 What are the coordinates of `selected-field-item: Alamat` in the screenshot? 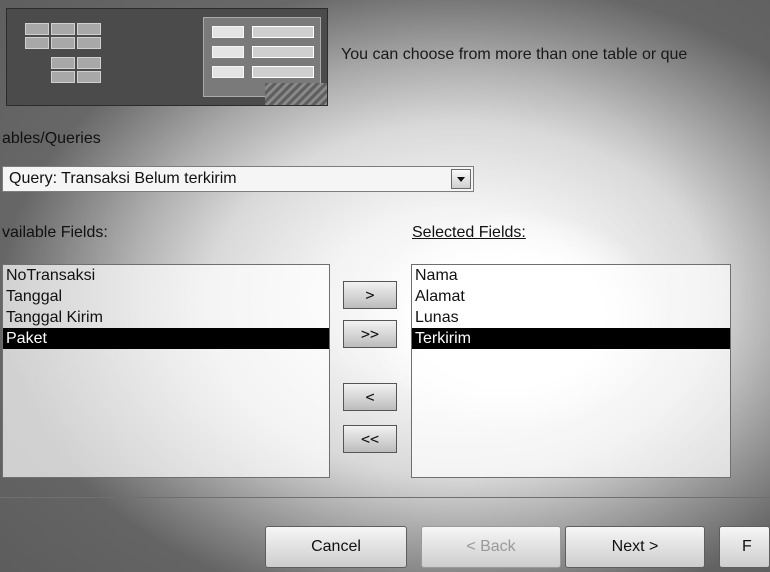 It's located at (571, 296).